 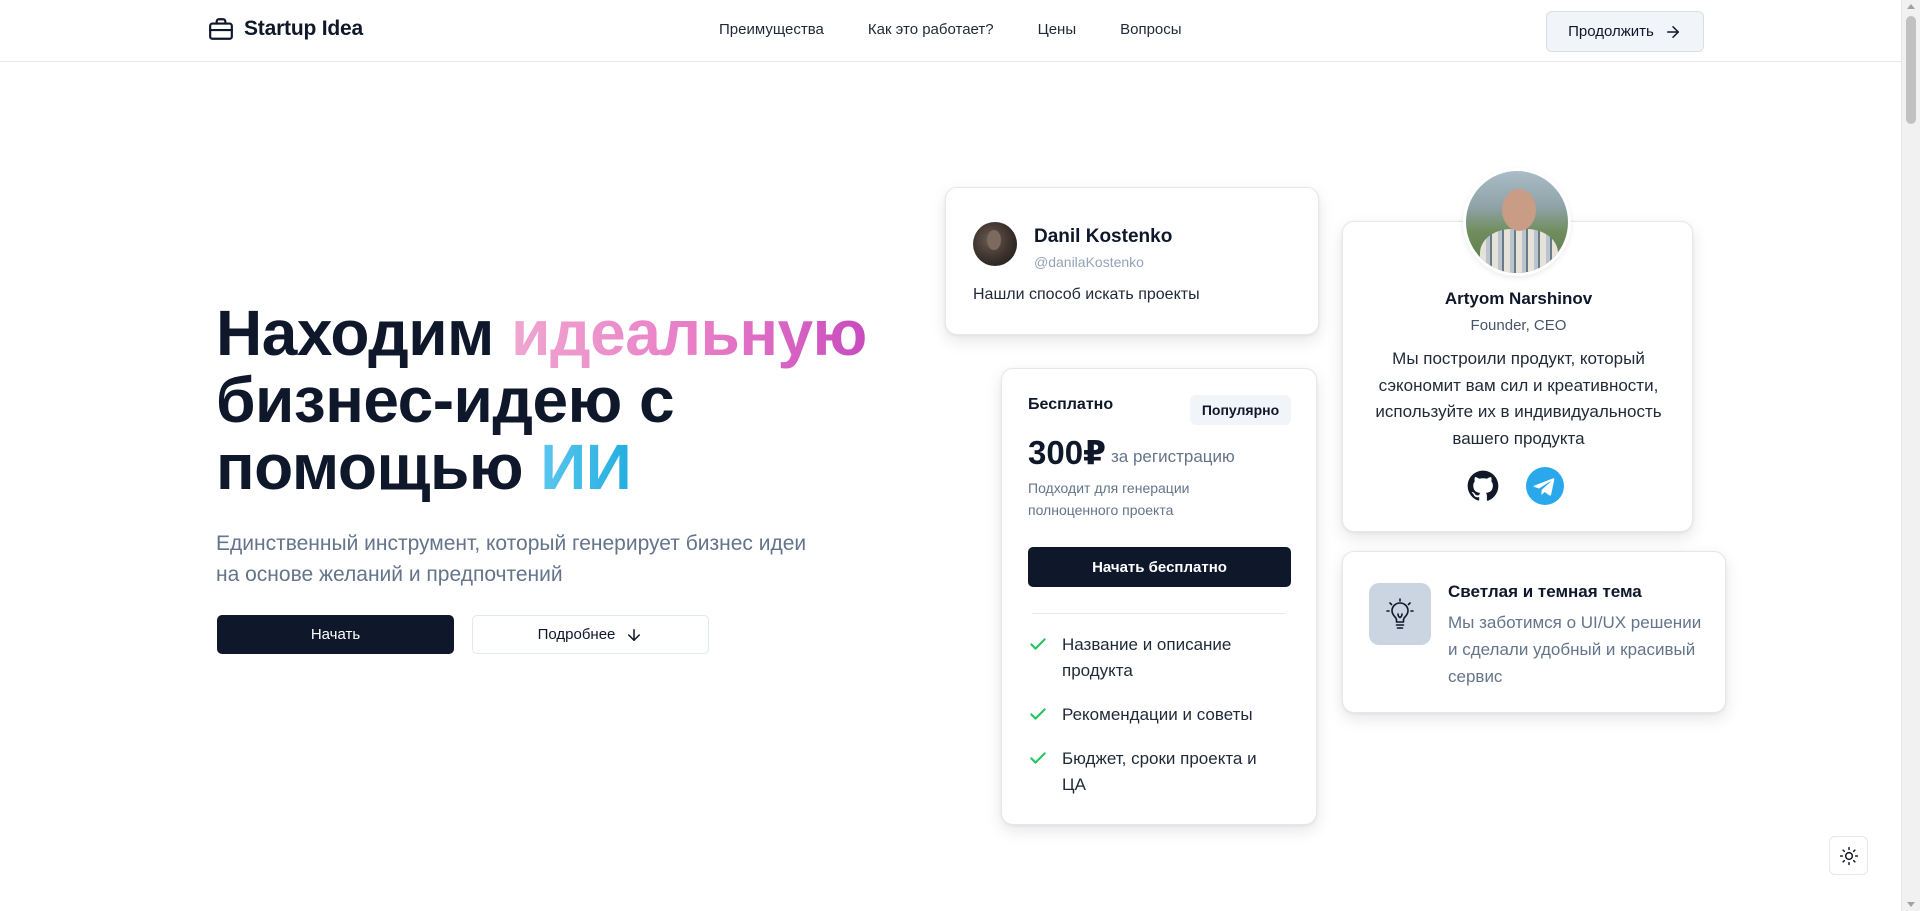 I want to click on feature-item: Бюджет, сроки проекта и ЦА, so click(x=1153, y=772).